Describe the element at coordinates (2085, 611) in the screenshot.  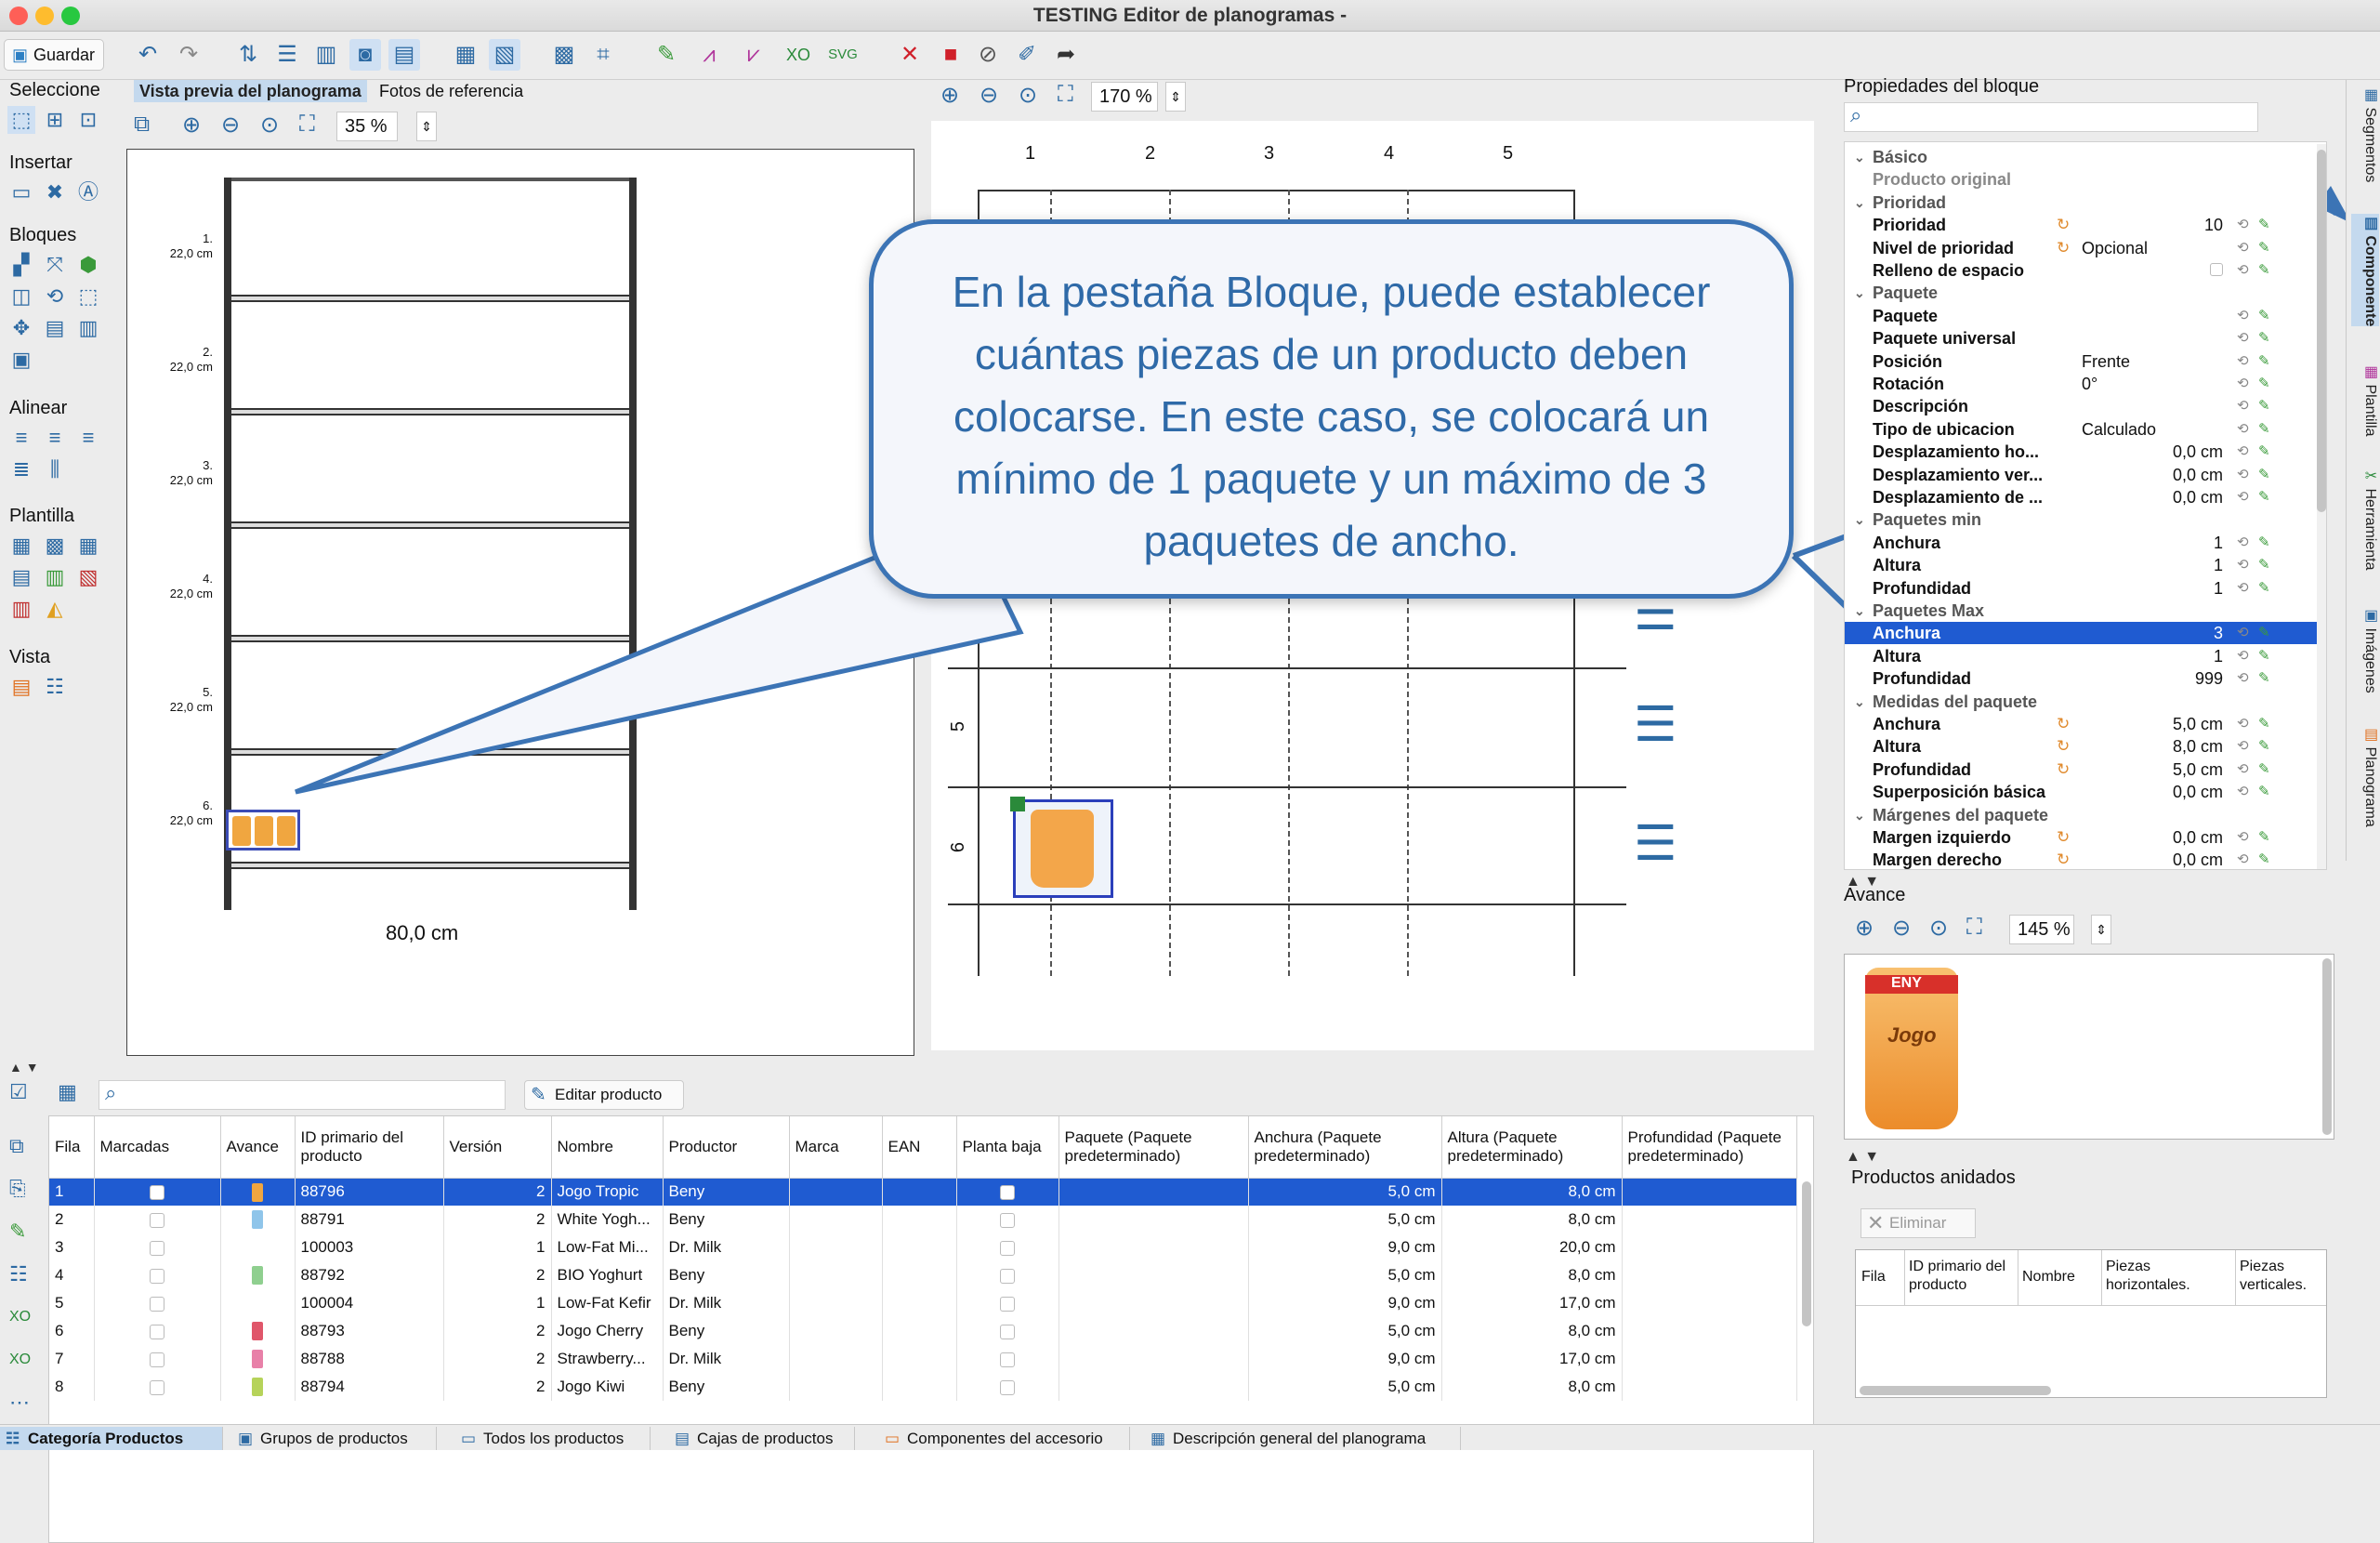
I see `property-category: ⌄ Paquetes Max` at that location.